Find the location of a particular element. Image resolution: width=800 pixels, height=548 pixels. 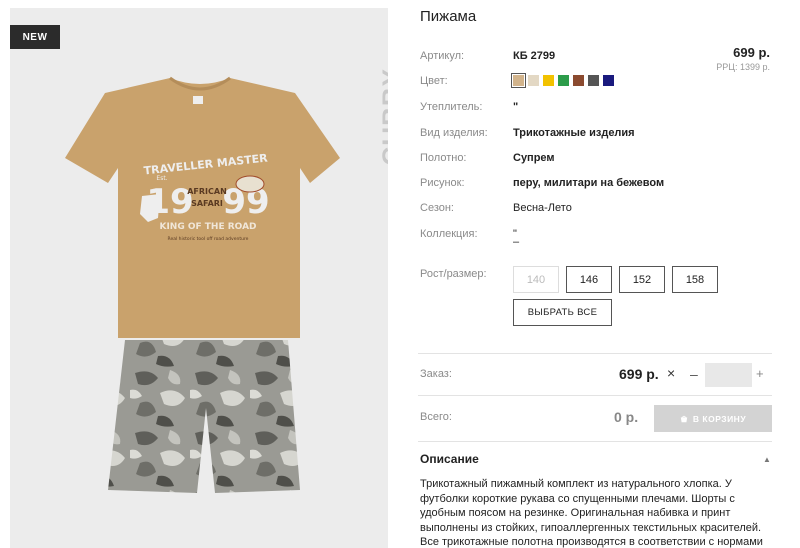

spec-value: " is located at coordinates (516, 107).